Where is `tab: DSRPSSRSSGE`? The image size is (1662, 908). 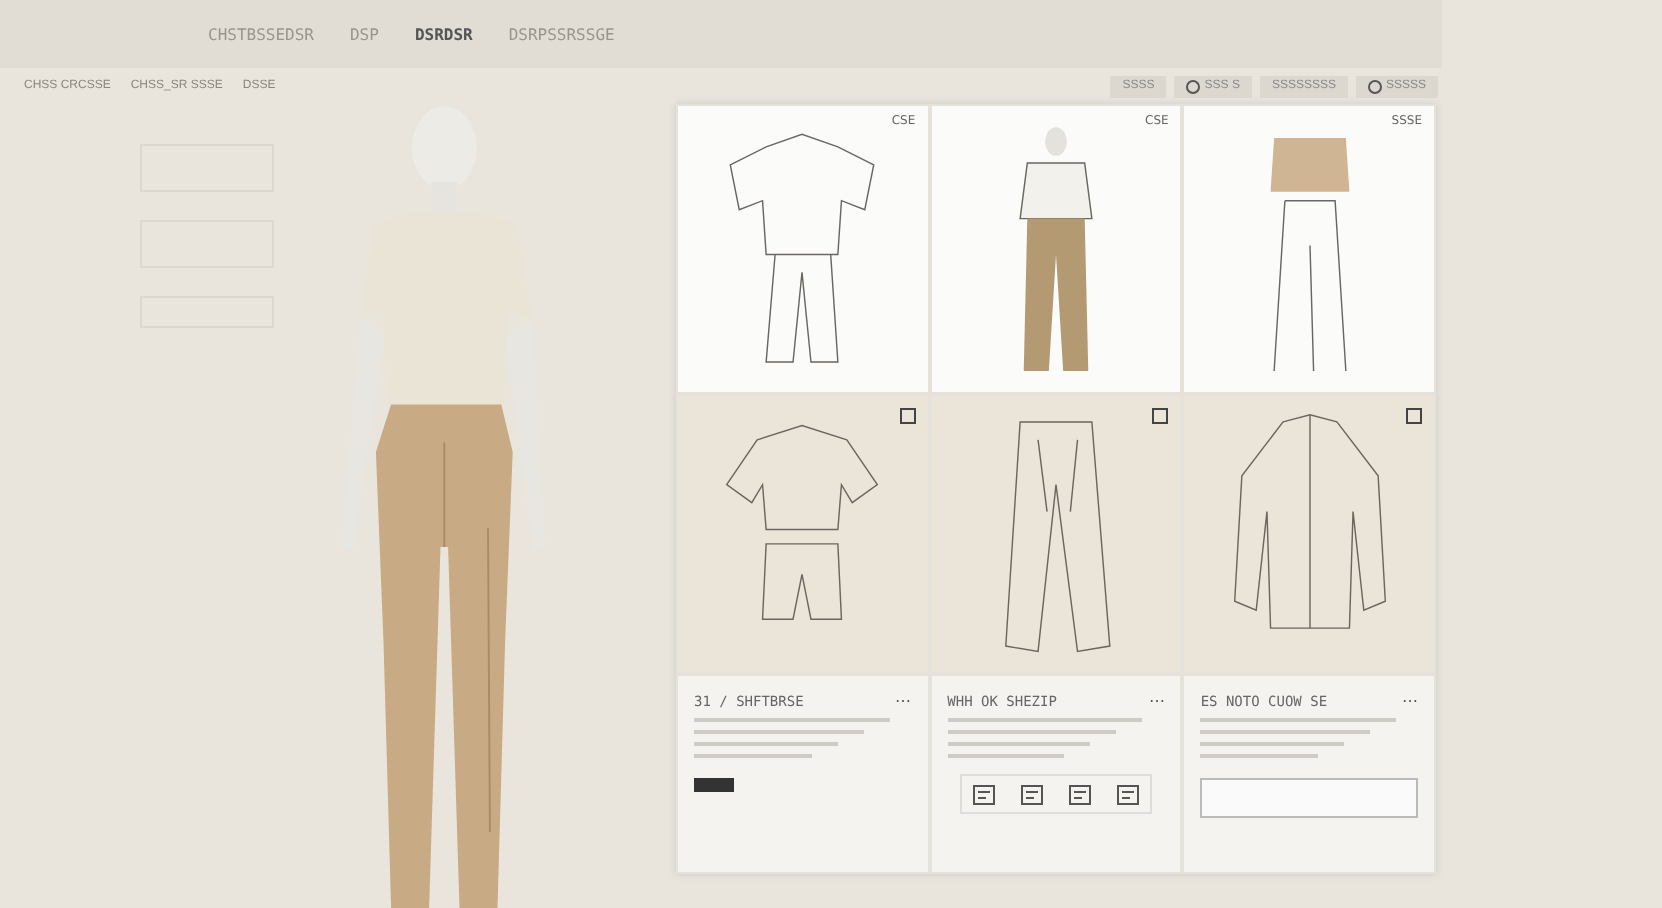
tab: DSRPSSRSSGE is located at coordinates (561, 34).